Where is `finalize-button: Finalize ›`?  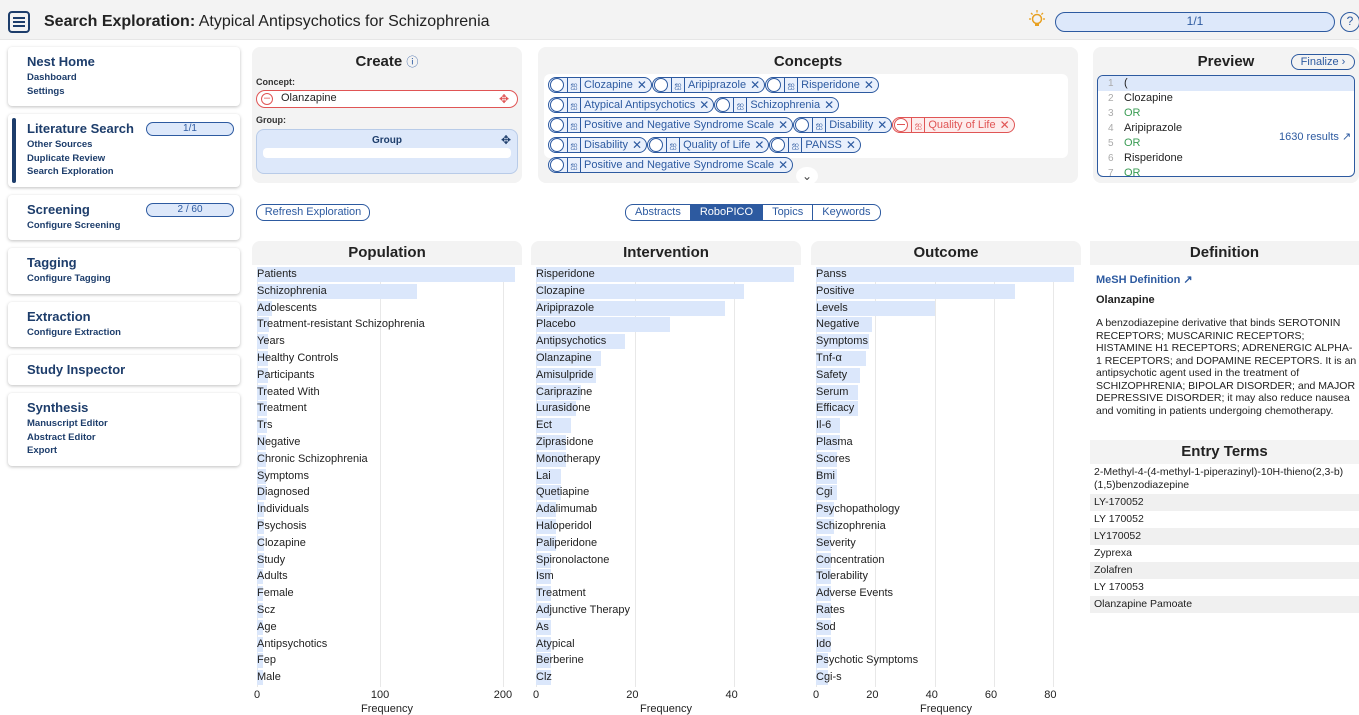
finalize-button: Finalize › is located at coordinates (1323, 62).